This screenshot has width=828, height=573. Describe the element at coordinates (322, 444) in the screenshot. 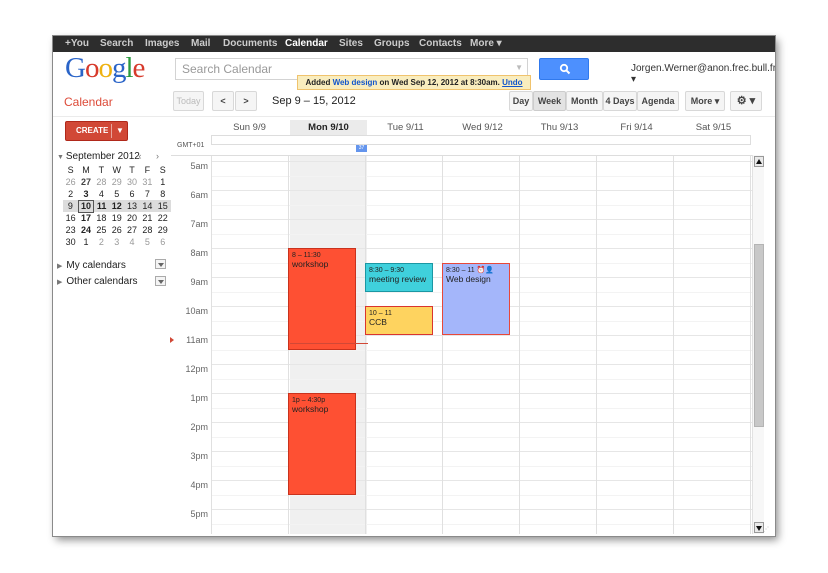

I see `calendar-event: 1p – 4:30p workshop` at that location.